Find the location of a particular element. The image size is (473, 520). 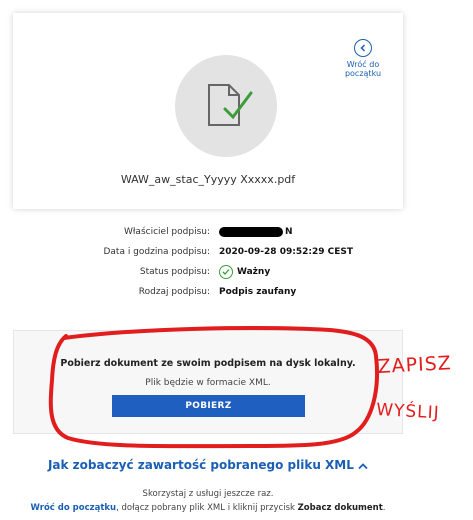

type-value: Podpis zaufany is located at coordinates (258, 292).